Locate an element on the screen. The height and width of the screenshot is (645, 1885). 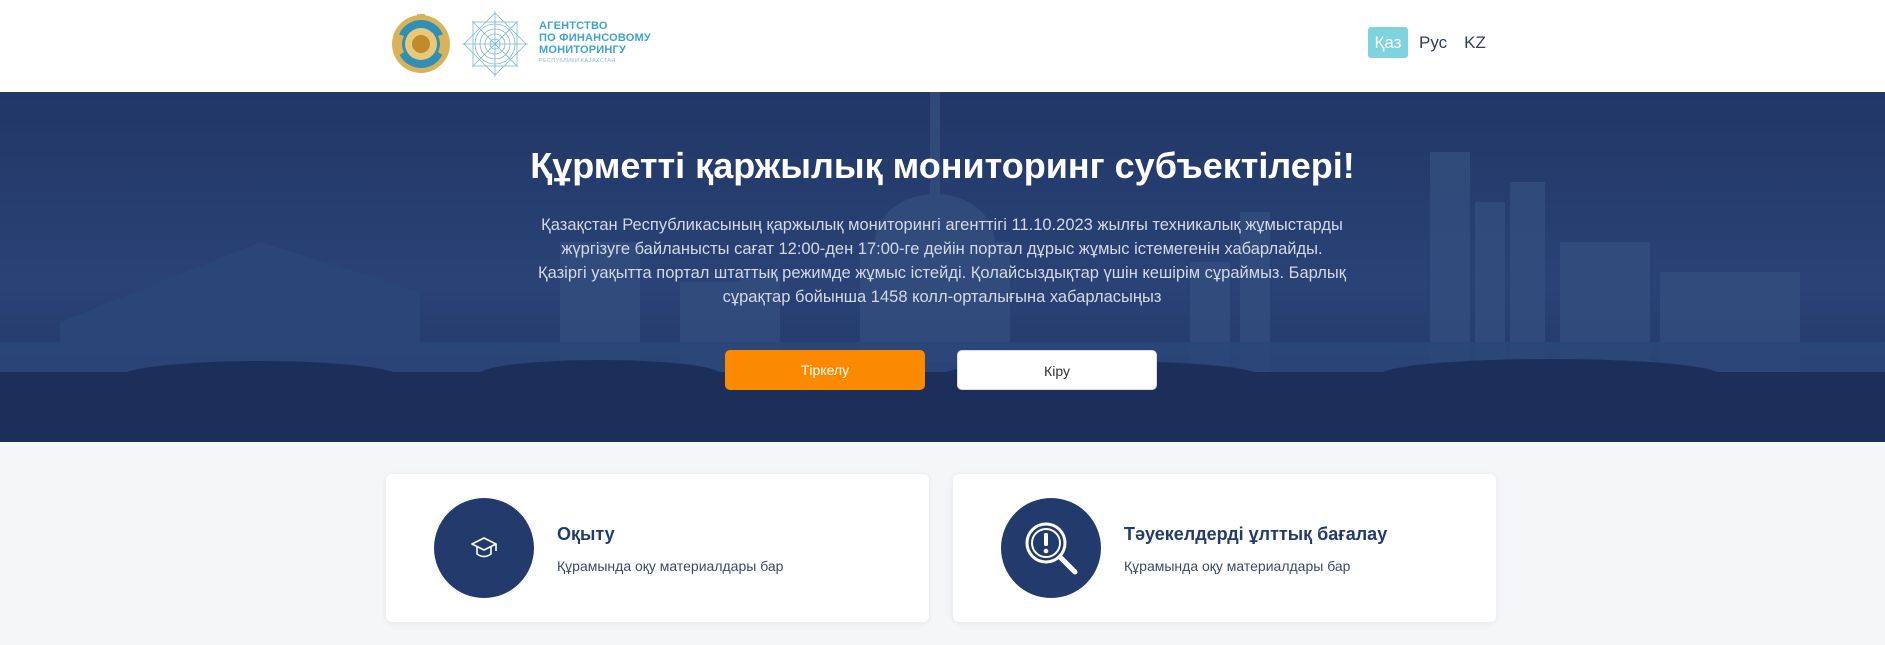
lang-switch-kaz: Қаз is located at coordinates (1388, 42).